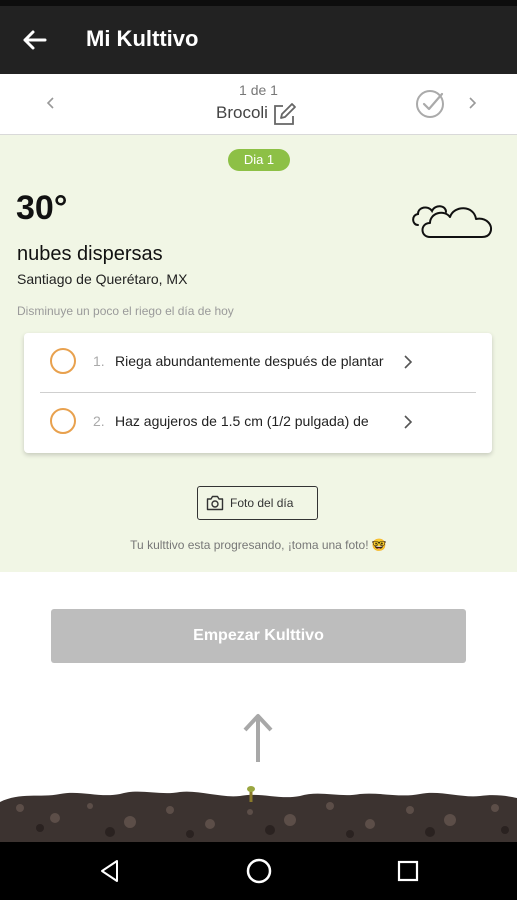 This screenshot has height=900, width=517. What do you see at coordinates (258, 814) in the screenshot?
I see `soil-illustration` at bounding box center [258, 814].